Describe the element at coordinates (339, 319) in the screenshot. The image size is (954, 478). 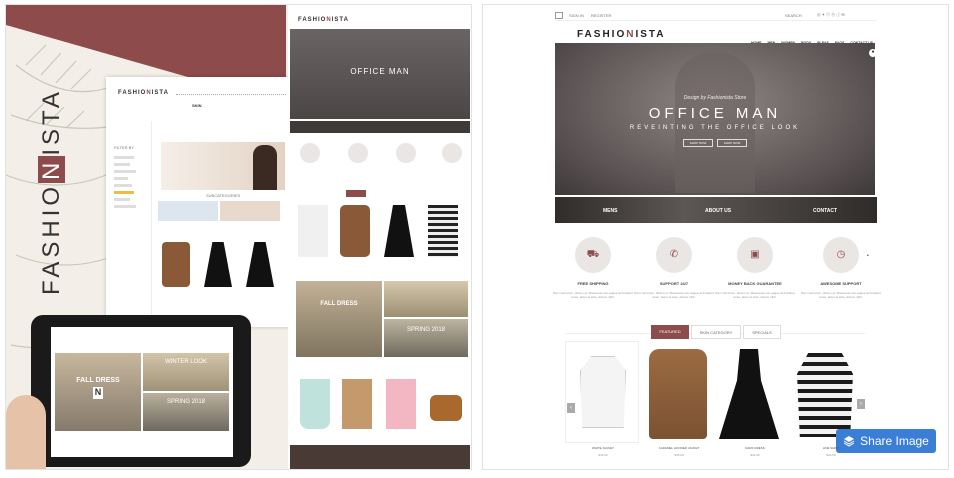
I see `long-preview-fall: FALL DRESS` at that location.